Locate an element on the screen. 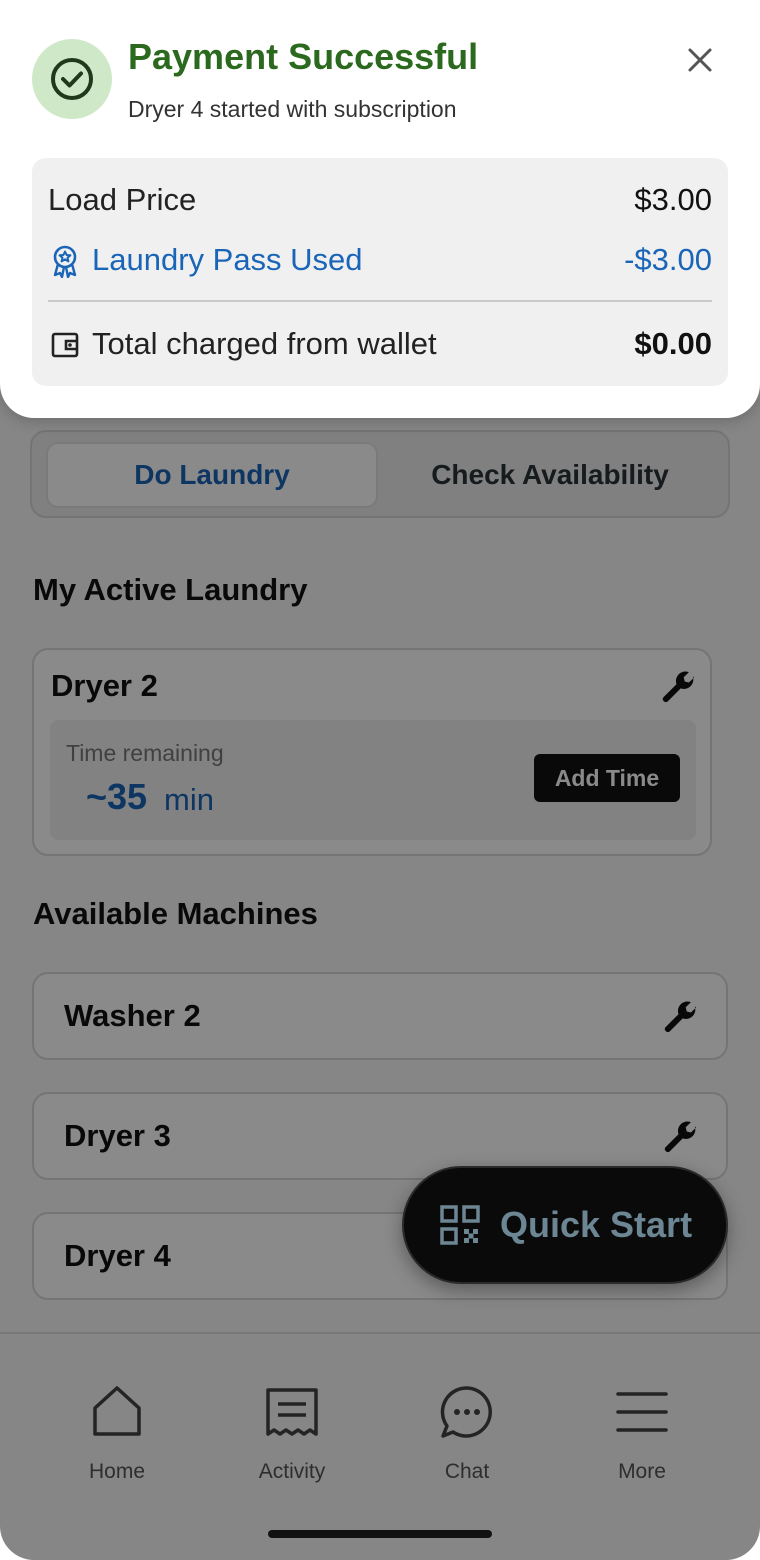 The height and width of the screenshot is (1560, 760). tab-label: Home is located at coordinates (117, 1471).